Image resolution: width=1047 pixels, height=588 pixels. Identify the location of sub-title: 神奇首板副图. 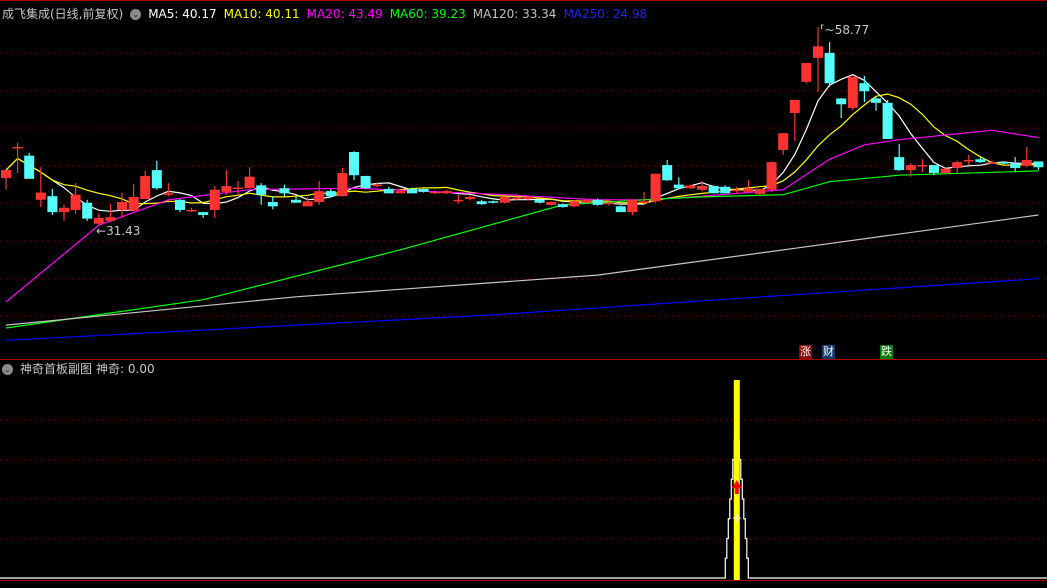
(56, 369).